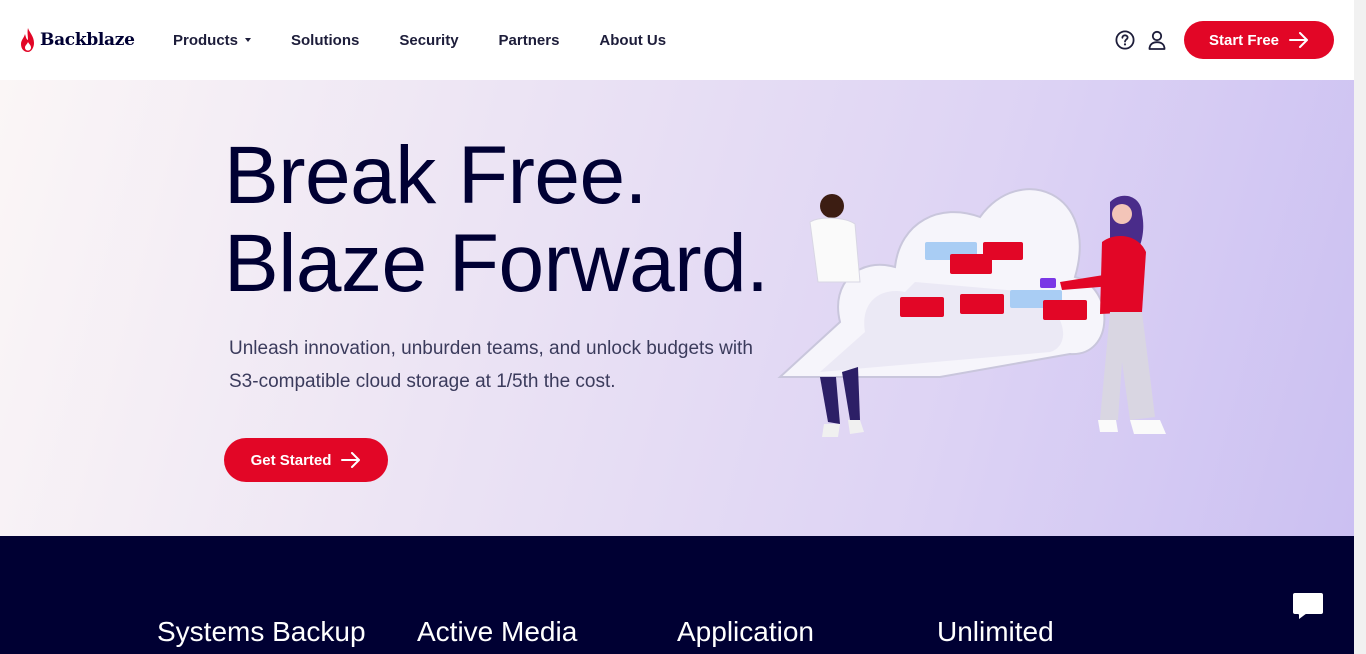  I want to click on nav-item-label: Products, so click(206, 40).